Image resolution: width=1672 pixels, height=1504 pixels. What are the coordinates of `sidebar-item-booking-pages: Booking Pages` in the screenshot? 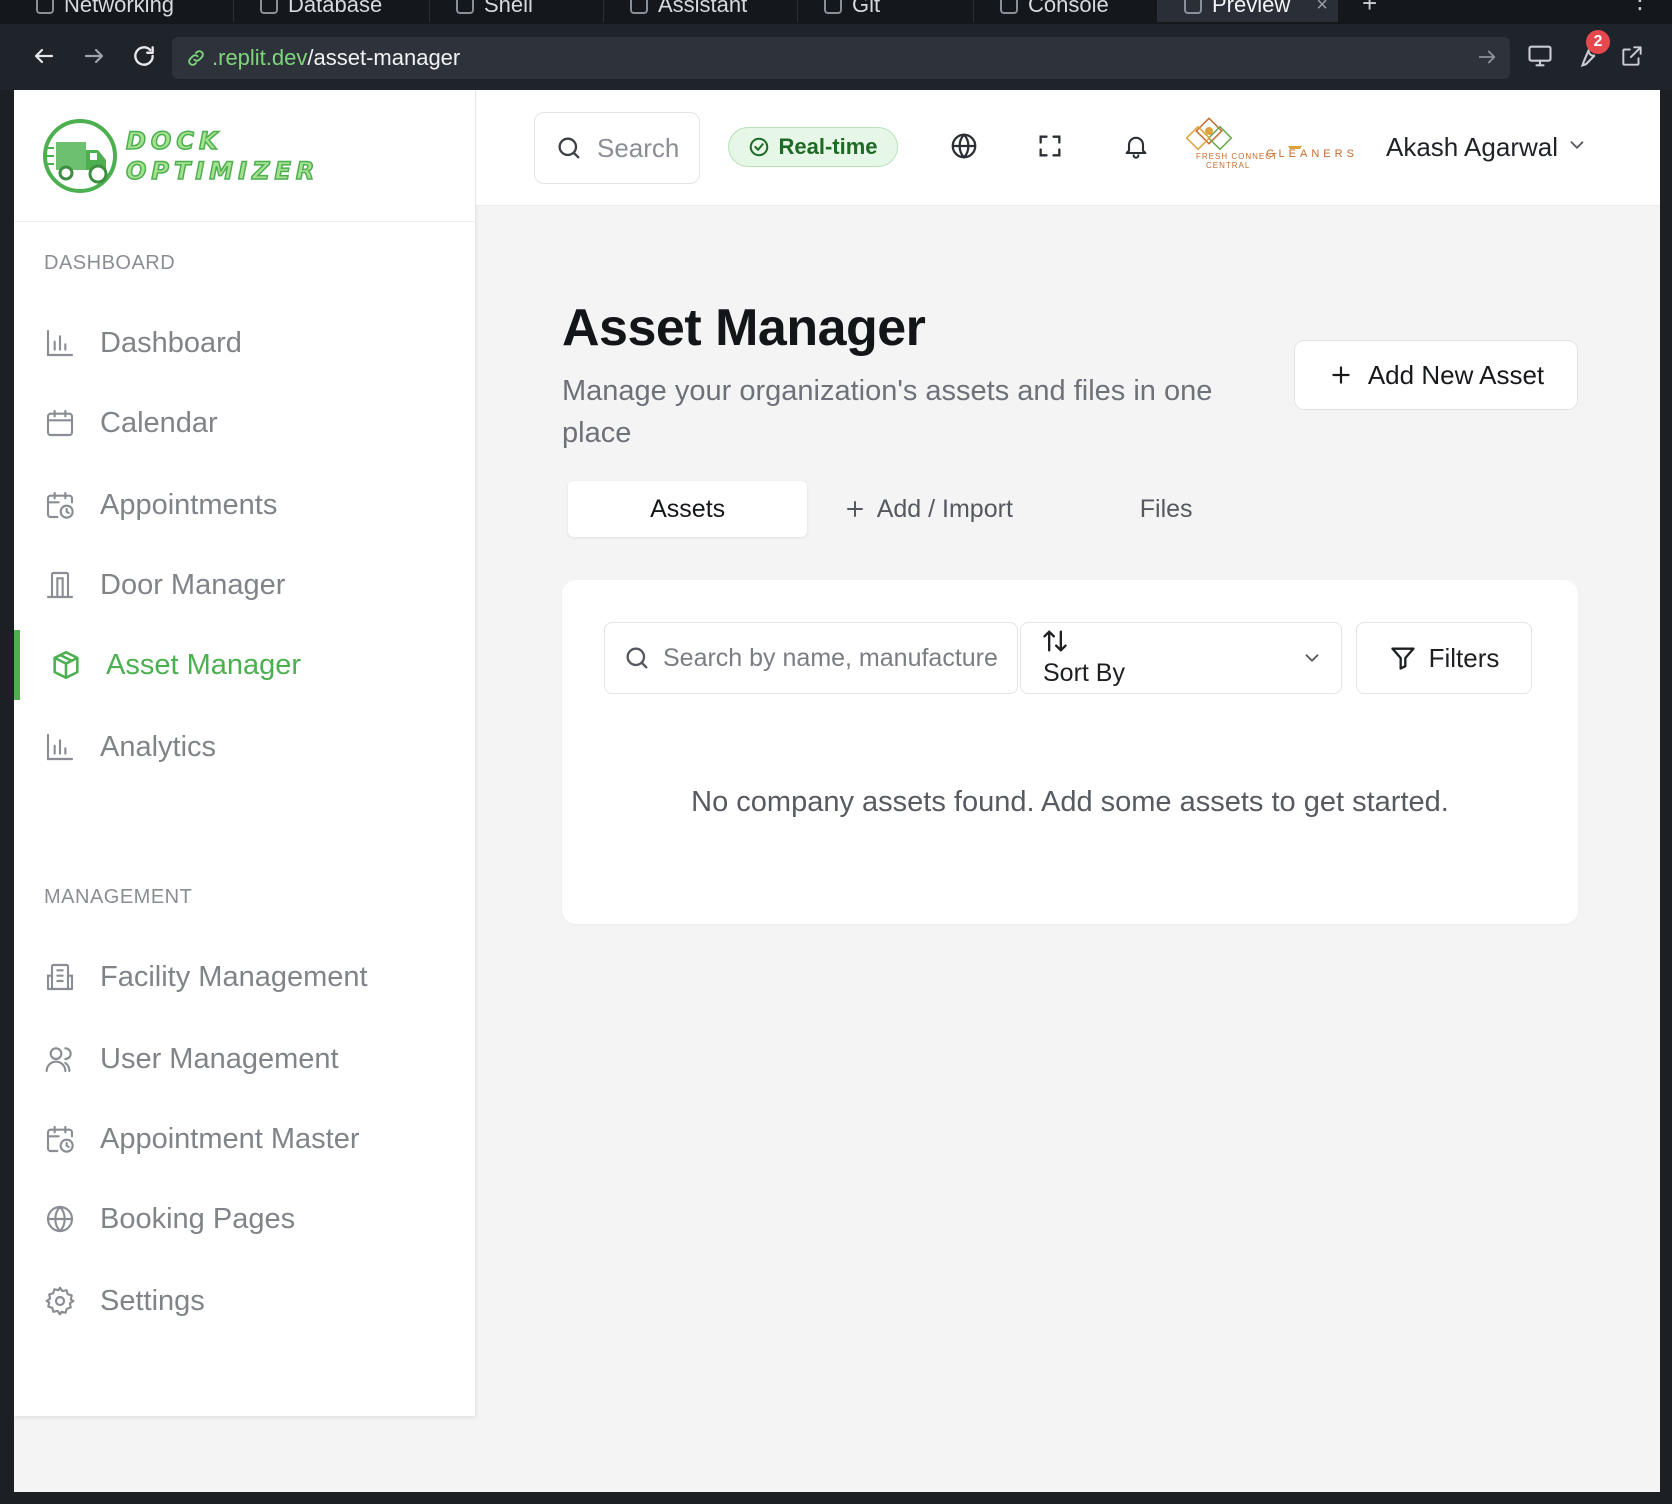 It's located at (245, 1219).